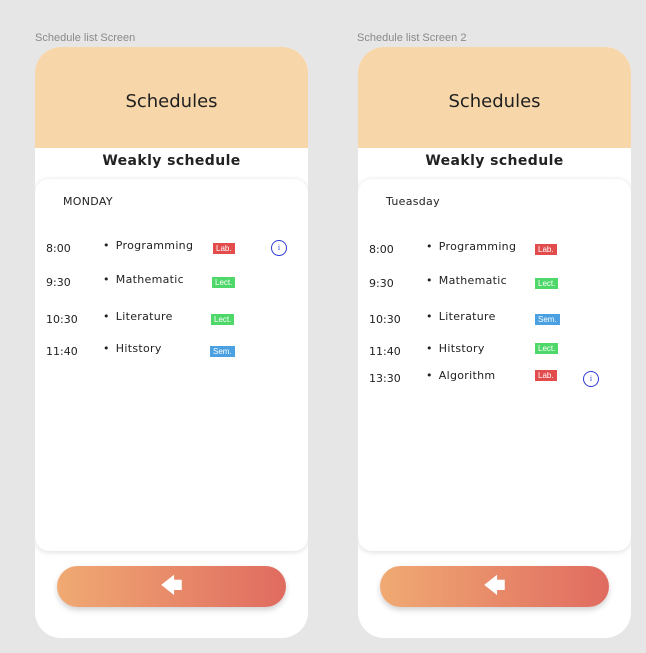  Describe the element at coordinates (413, 201) in the screenshot. I see `day-label: Tueasday` at that location.